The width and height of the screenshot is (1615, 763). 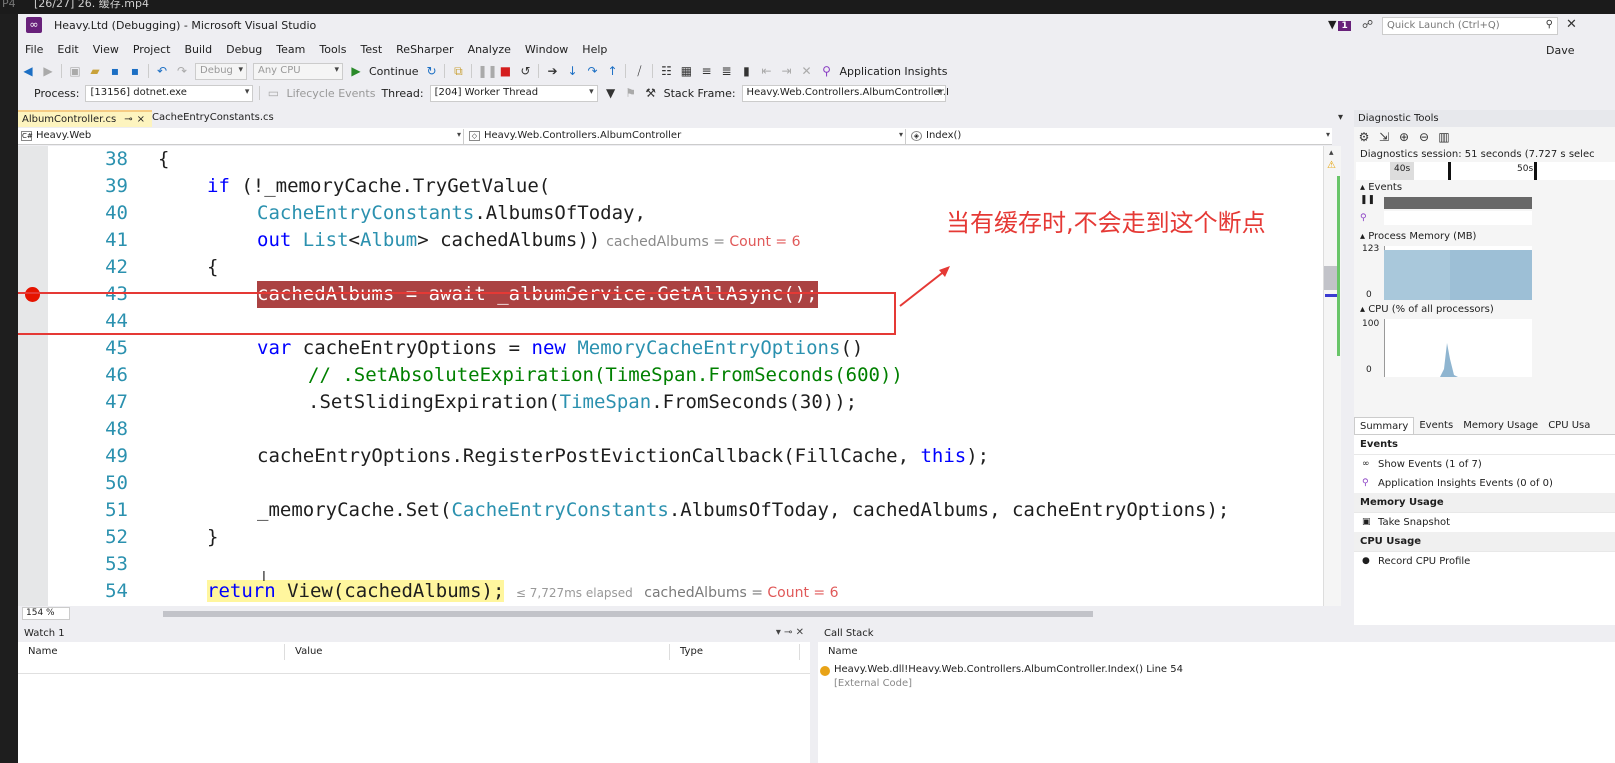 I want to click on pin-icon: ⊸, so click(x=128, y=119).